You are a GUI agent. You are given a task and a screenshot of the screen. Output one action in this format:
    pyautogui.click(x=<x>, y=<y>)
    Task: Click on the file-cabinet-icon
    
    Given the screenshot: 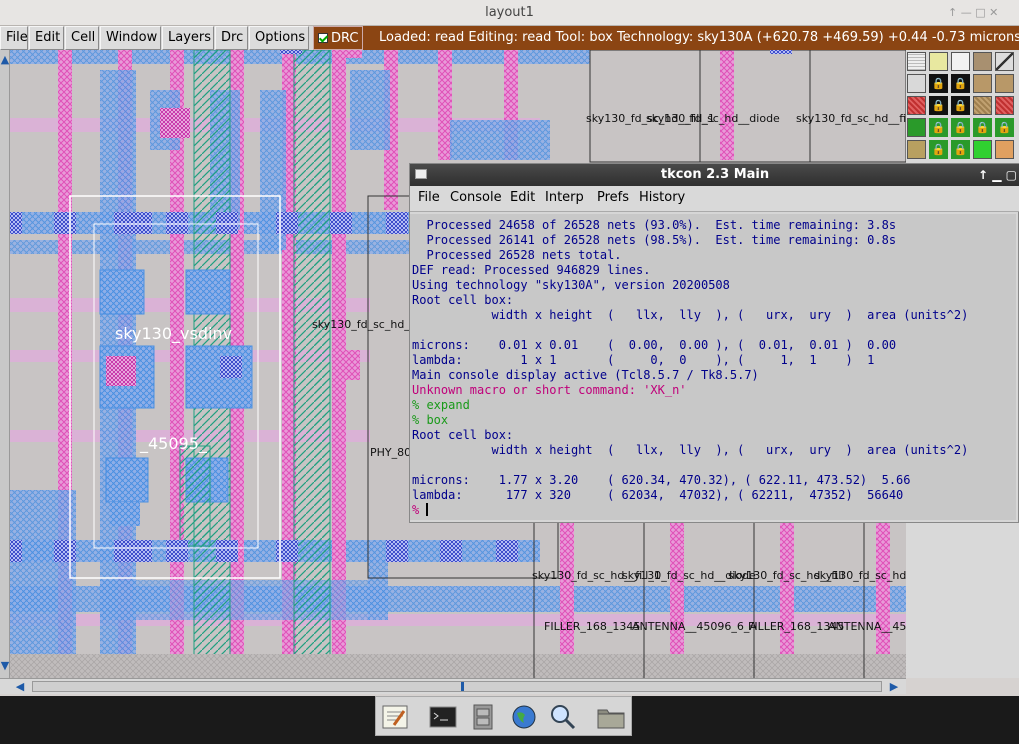 What is the action you would take?
    pyautogui.click(x=483, y=717)
    